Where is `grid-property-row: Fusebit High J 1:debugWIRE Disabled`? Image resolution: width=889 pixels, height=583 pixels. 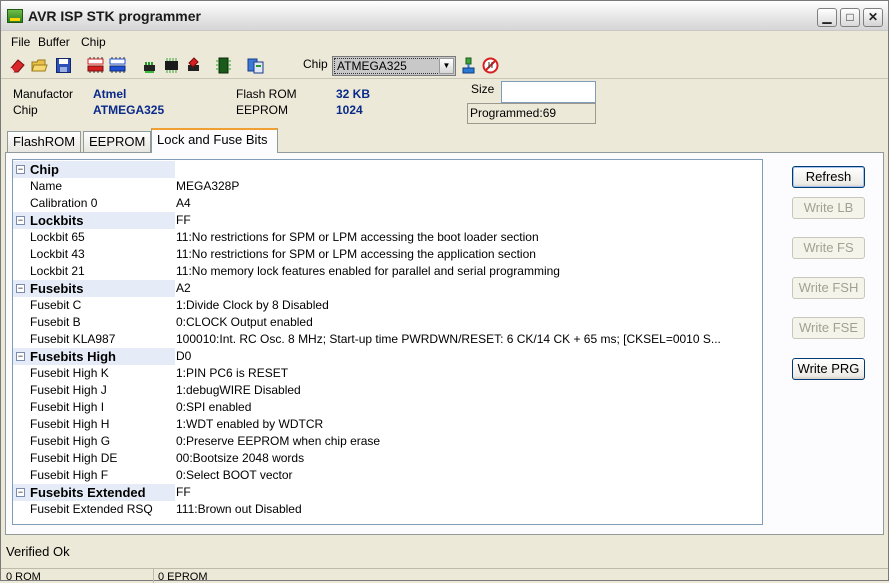 grid-property-row: Fusebit High J 1:debugWIRE Disabled is located at coordinates (387, 390).